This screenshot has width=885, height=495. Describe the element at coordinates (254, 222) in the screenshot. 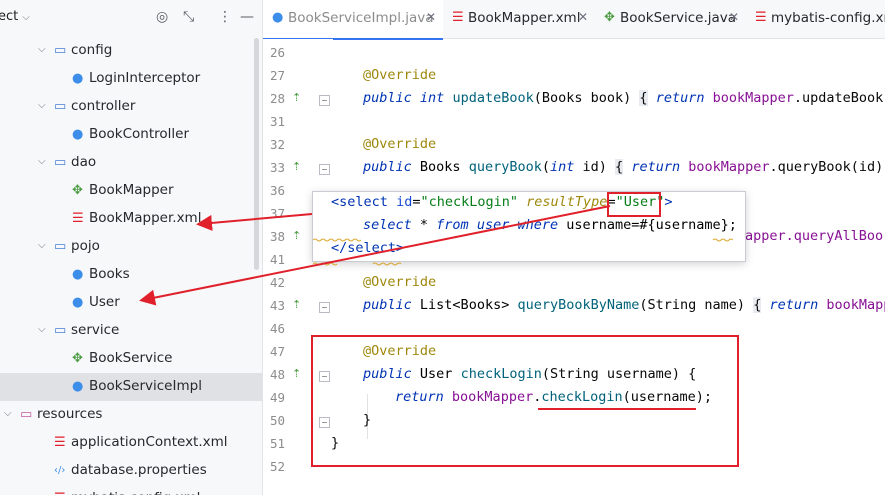

I see `arrow-to-bookmapper-xml` at that location.